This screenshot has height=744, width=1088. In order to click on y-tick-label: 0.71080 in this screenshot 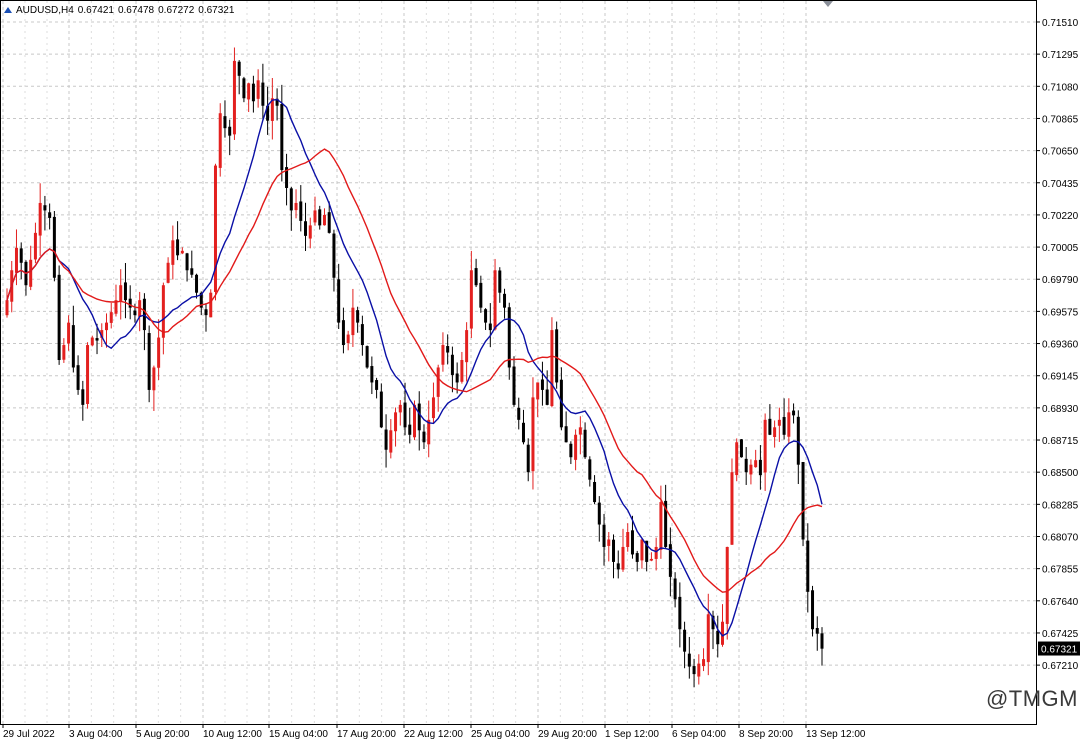, I will do `click(1060, 87)`.